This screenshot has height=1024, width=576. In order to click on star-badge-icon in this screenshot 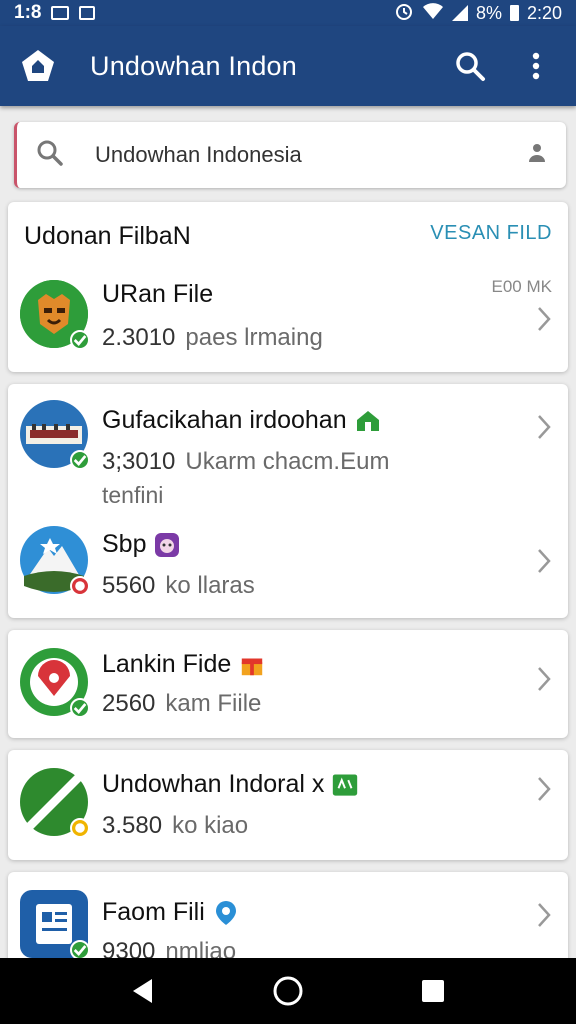, I will do `click(80, 828)`.